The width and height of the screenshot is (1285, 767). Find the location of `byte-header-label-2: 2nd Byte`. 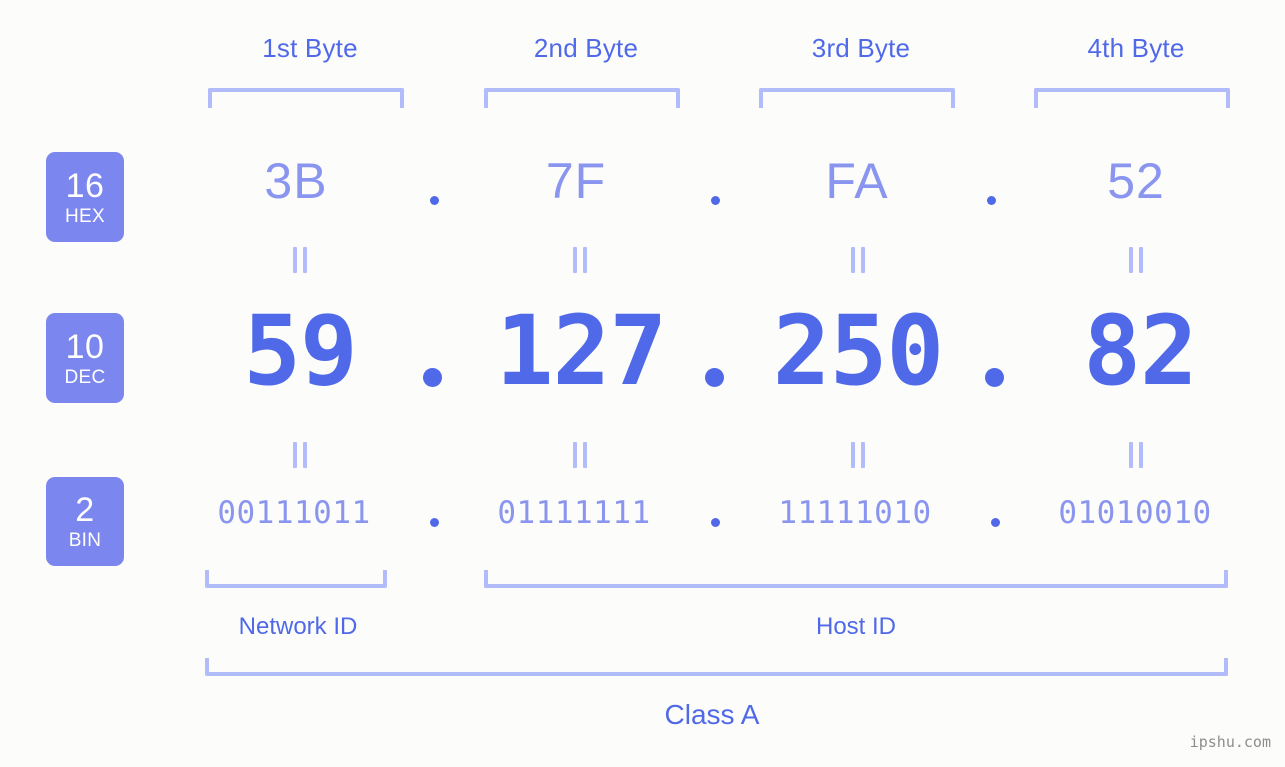

byte-header-label-2: 2nd Byte is located at coordinates (586, 48).